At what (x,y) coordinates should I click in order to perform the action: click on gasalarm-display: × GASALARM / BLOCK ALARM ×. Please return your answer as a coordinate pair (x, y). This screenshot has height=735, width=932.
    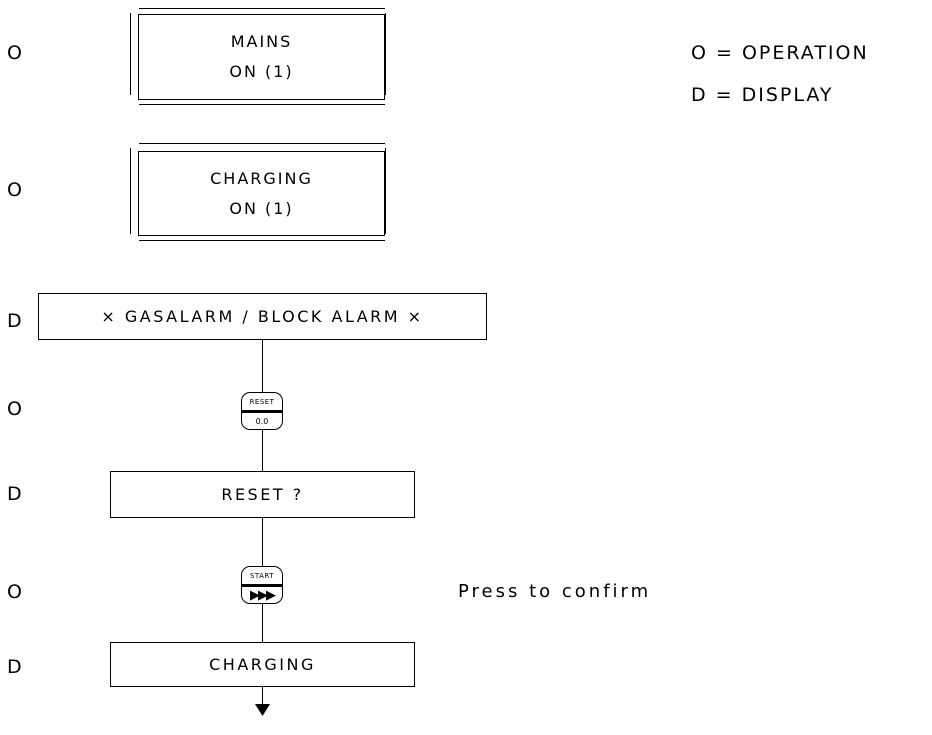
    Looking at the image, I should click on (262, 316).